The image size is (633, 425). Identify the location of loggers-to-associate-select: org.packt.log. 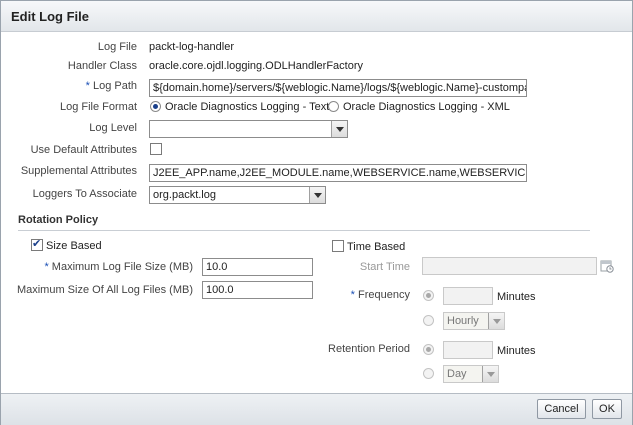
(237, 195).